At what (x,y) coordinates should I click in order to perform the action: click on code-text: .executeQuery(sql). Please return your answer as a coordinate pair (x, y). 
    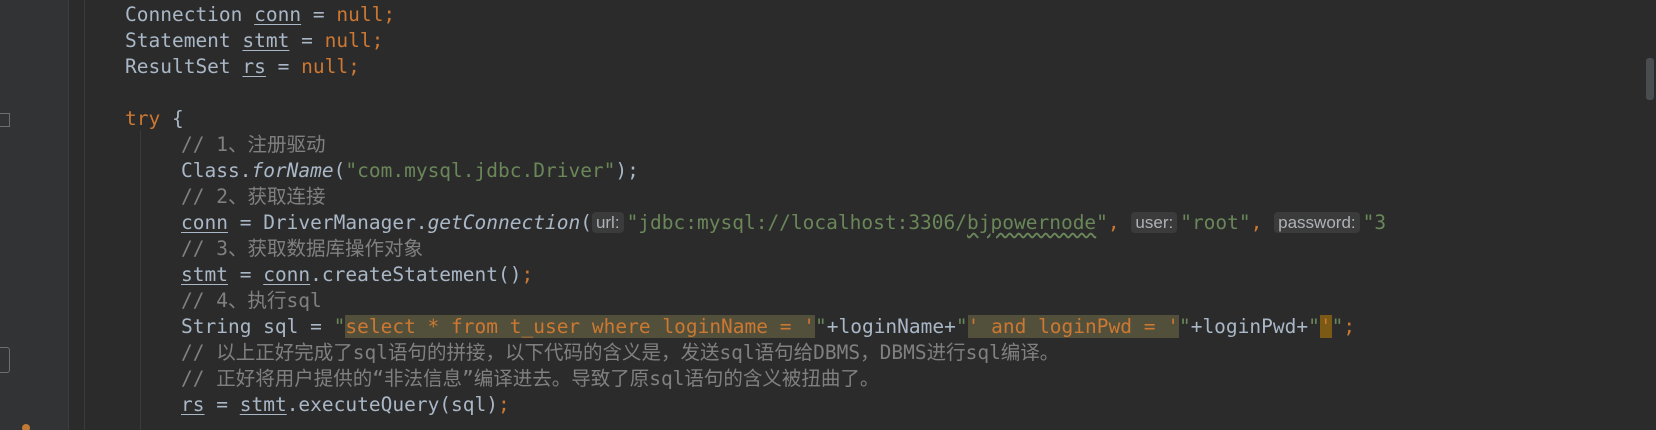
    Looking at the image, I should click on (392, 404).